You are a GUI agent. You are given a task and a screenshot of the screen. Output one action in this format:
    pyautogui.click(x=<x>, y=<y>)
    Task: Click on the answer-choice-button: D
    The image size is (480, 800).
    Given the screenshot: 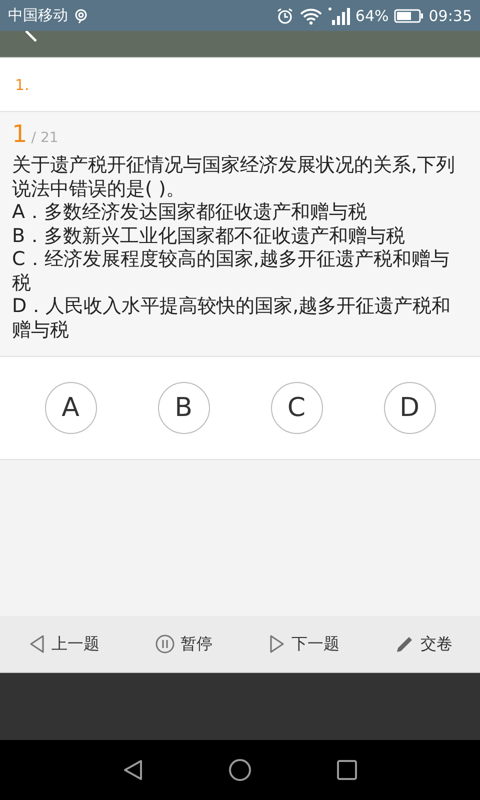 What is the action you would take?
    pyautogui.click(x=410, y=408)
    